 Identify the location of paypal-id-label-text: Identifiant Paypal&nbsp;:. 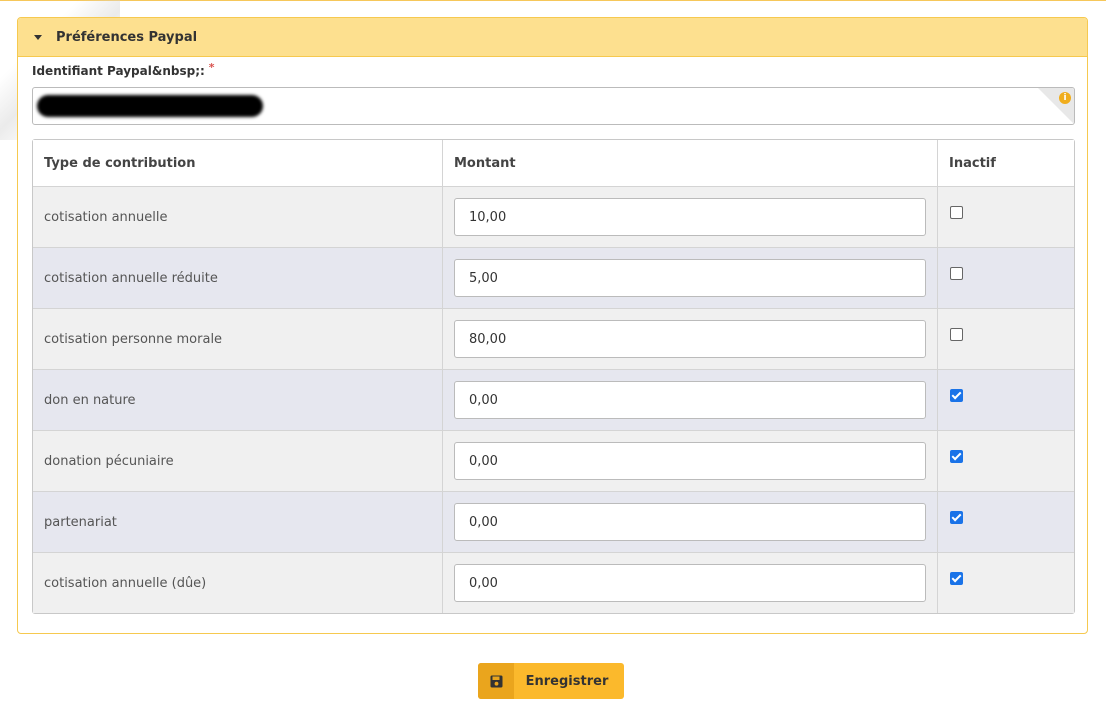
(118, 71).